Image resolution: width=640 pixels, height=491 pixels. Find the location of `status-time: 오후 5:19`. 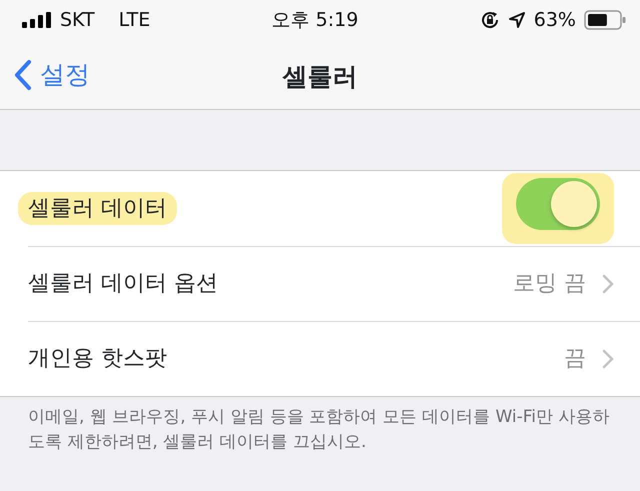

status-time: 오후 5:19 is located at coordinates (315, 20).